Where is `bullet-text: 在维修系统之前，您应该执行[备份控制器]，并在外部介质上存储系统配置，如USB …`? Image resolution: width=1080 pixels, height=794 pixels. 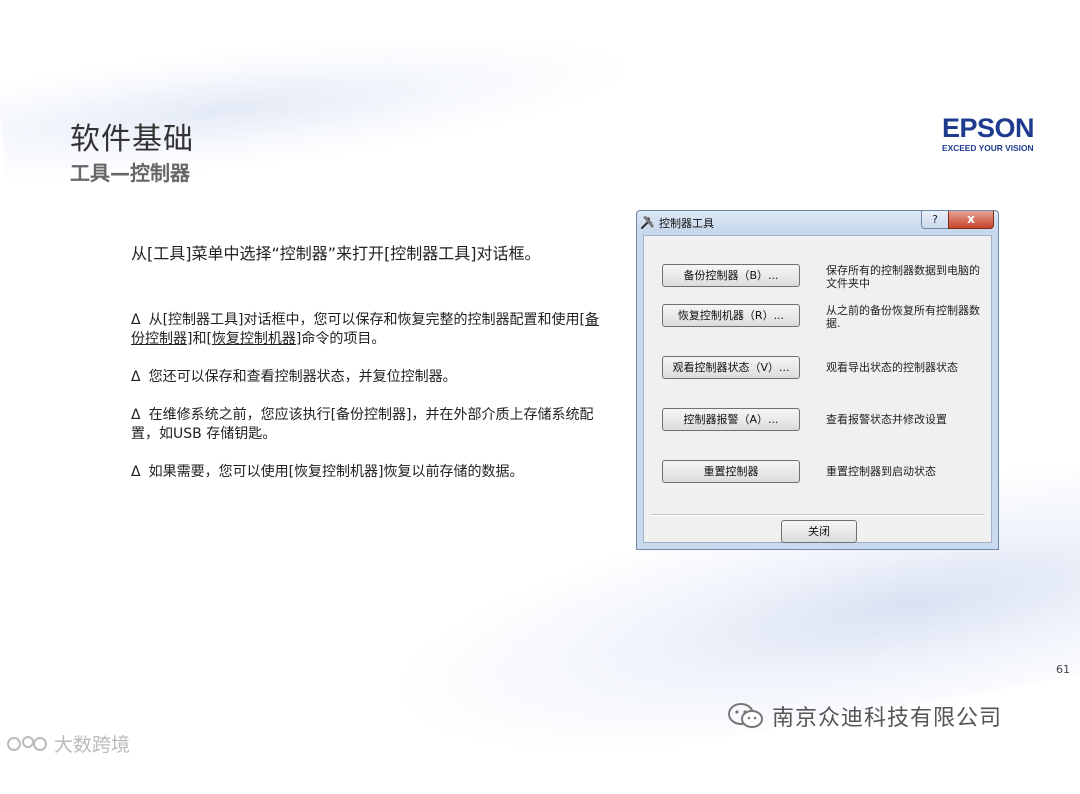
bullet-text: 在维修系统之前，您应该执行[备份控制器]，并在外部介质上存储系统配置，如USB … is located at coordinates (362, 424).